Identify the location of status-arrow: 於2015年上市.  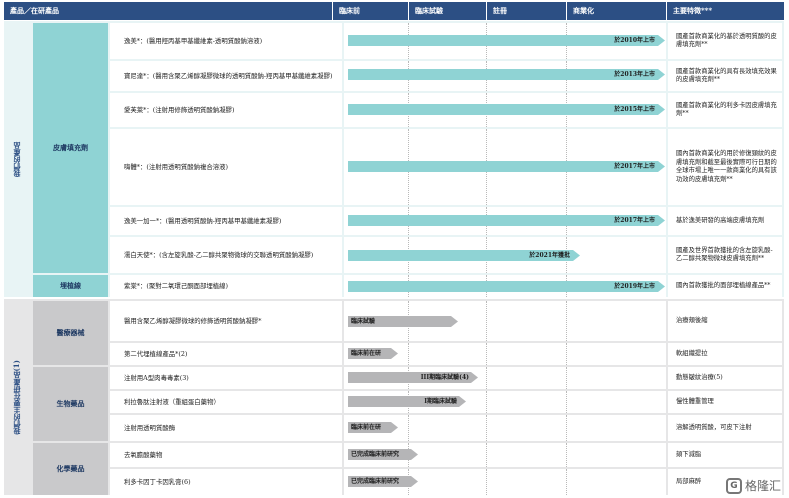
(506, 109).